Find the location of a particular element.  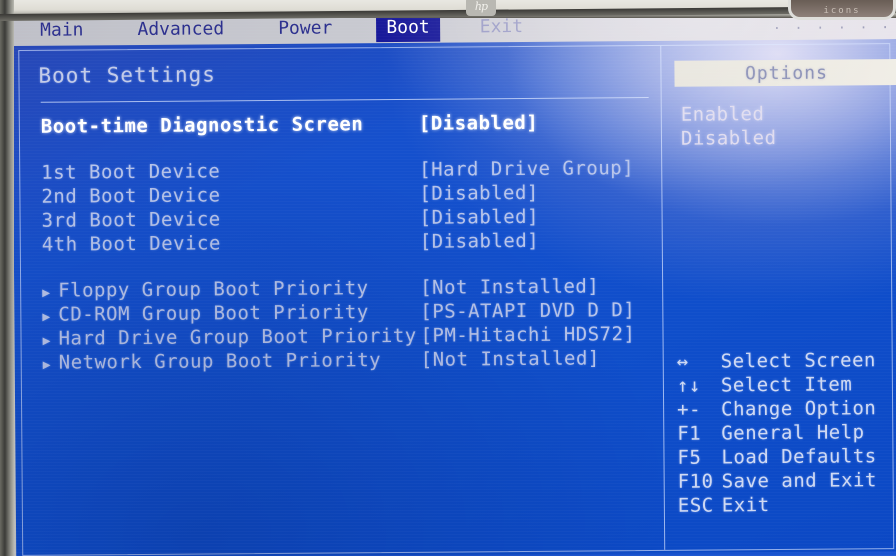

options-header-bar: Options is located at coordinates (785, 73).